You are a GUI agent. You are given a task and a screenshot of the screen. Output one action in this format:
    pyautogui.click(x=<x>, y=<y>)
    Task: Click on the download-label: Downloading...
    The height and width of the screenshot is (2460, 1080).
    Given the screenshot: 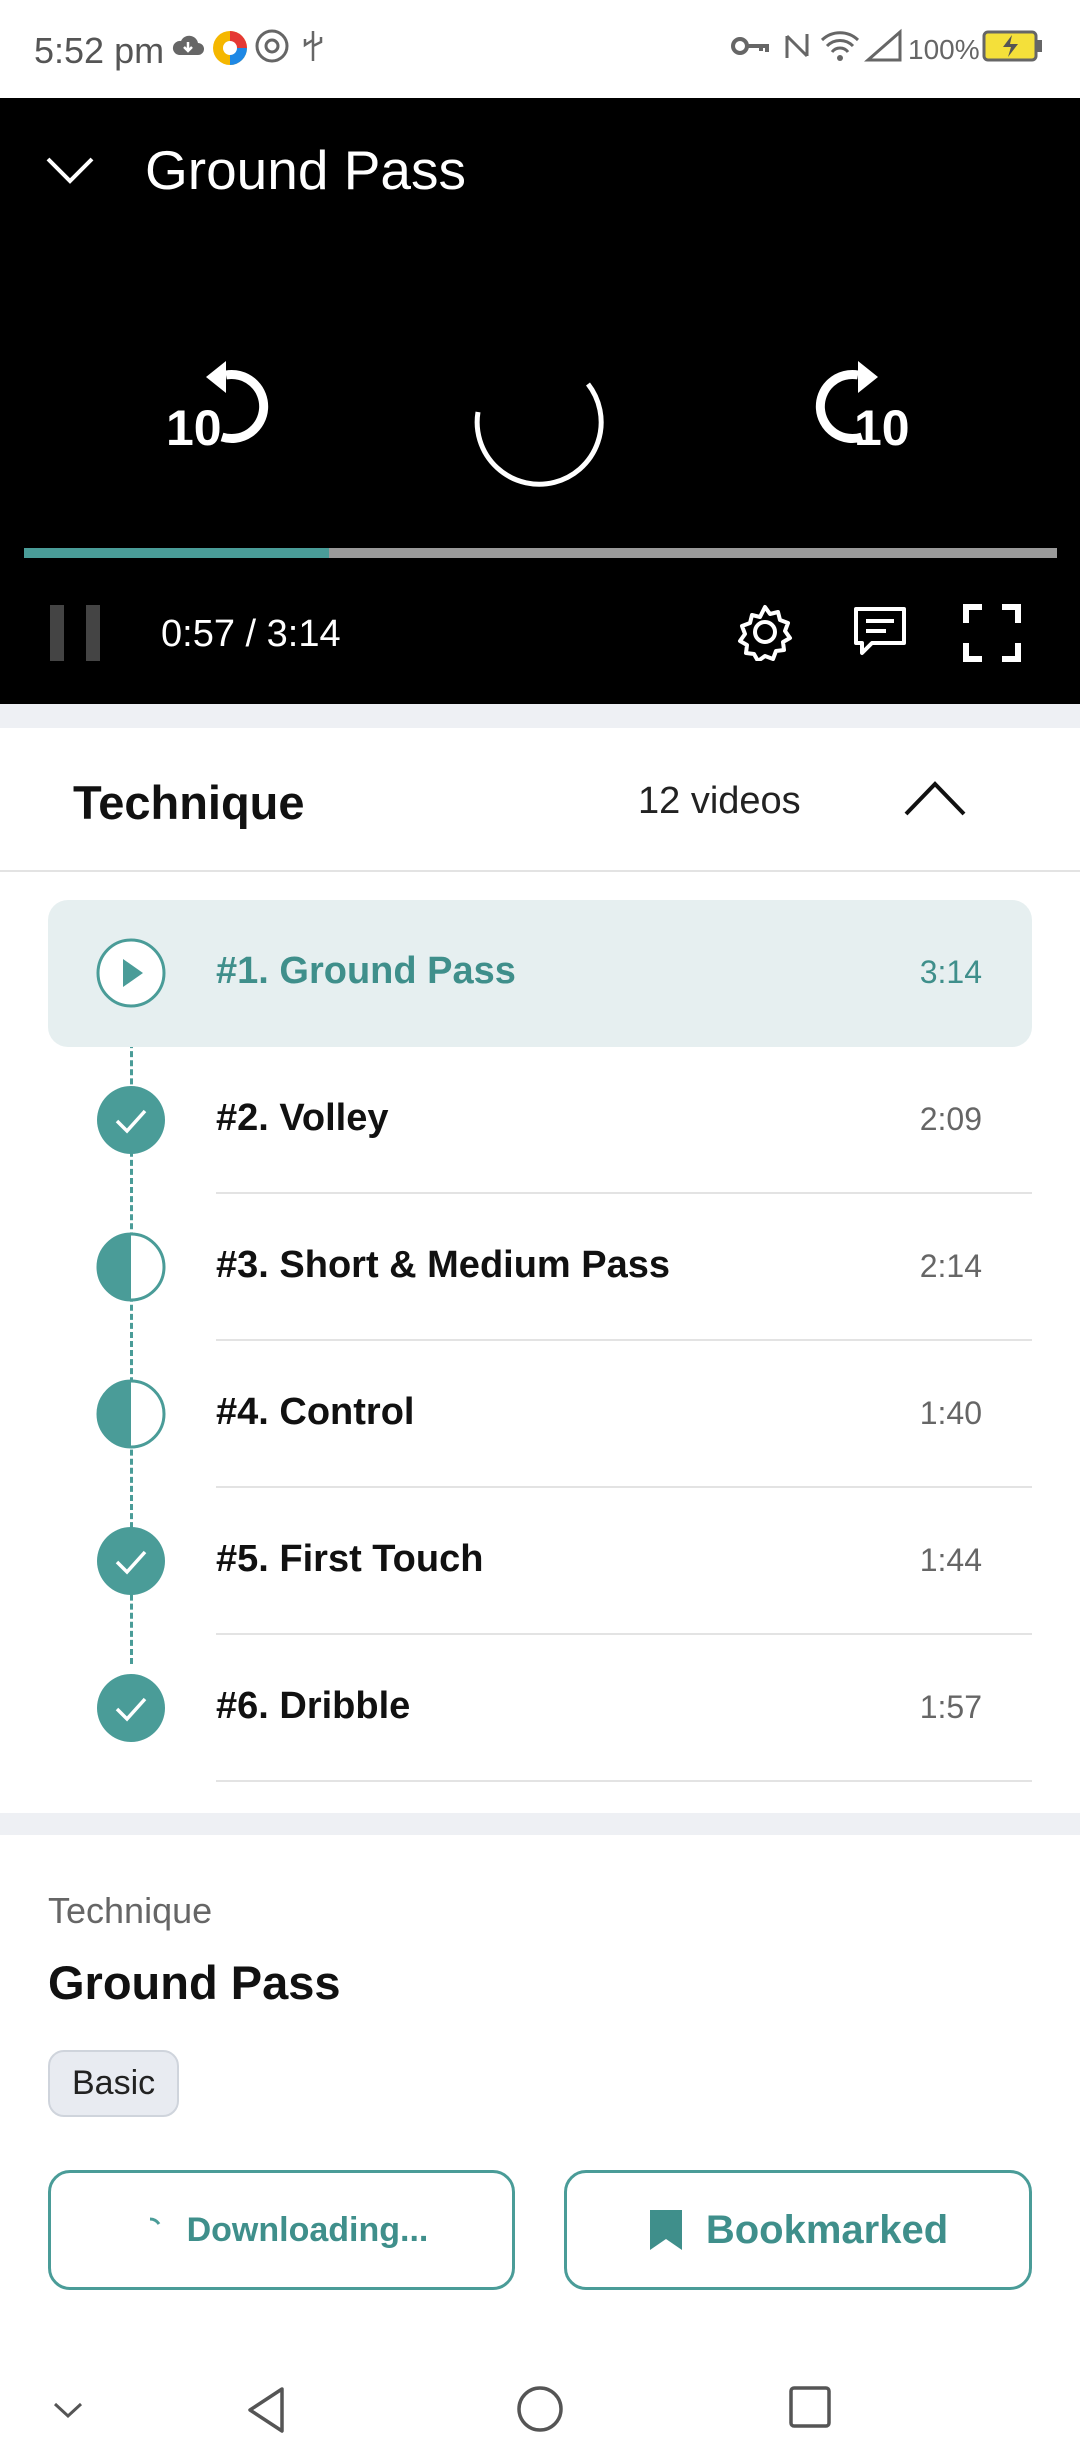 What is the action you would take?
    pyautogui.click(x=307, y=2229)
    